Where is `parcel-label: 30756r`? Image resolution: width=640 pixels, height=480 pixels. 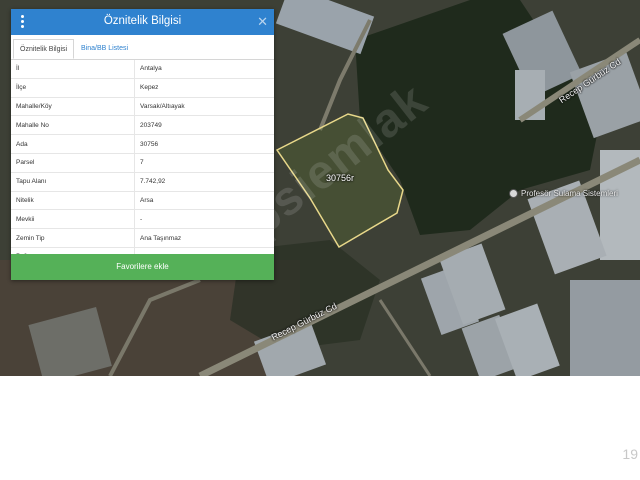 parcel-label: 30756r is located at coordinates (340, 178).